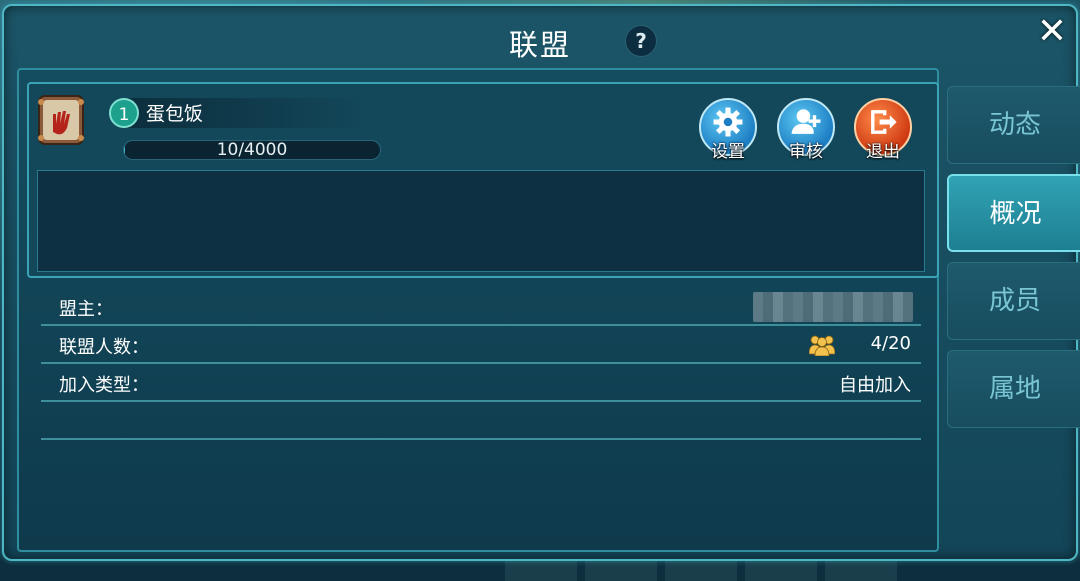  I want to click on progress-text: 10/4000, so click(252, 150).